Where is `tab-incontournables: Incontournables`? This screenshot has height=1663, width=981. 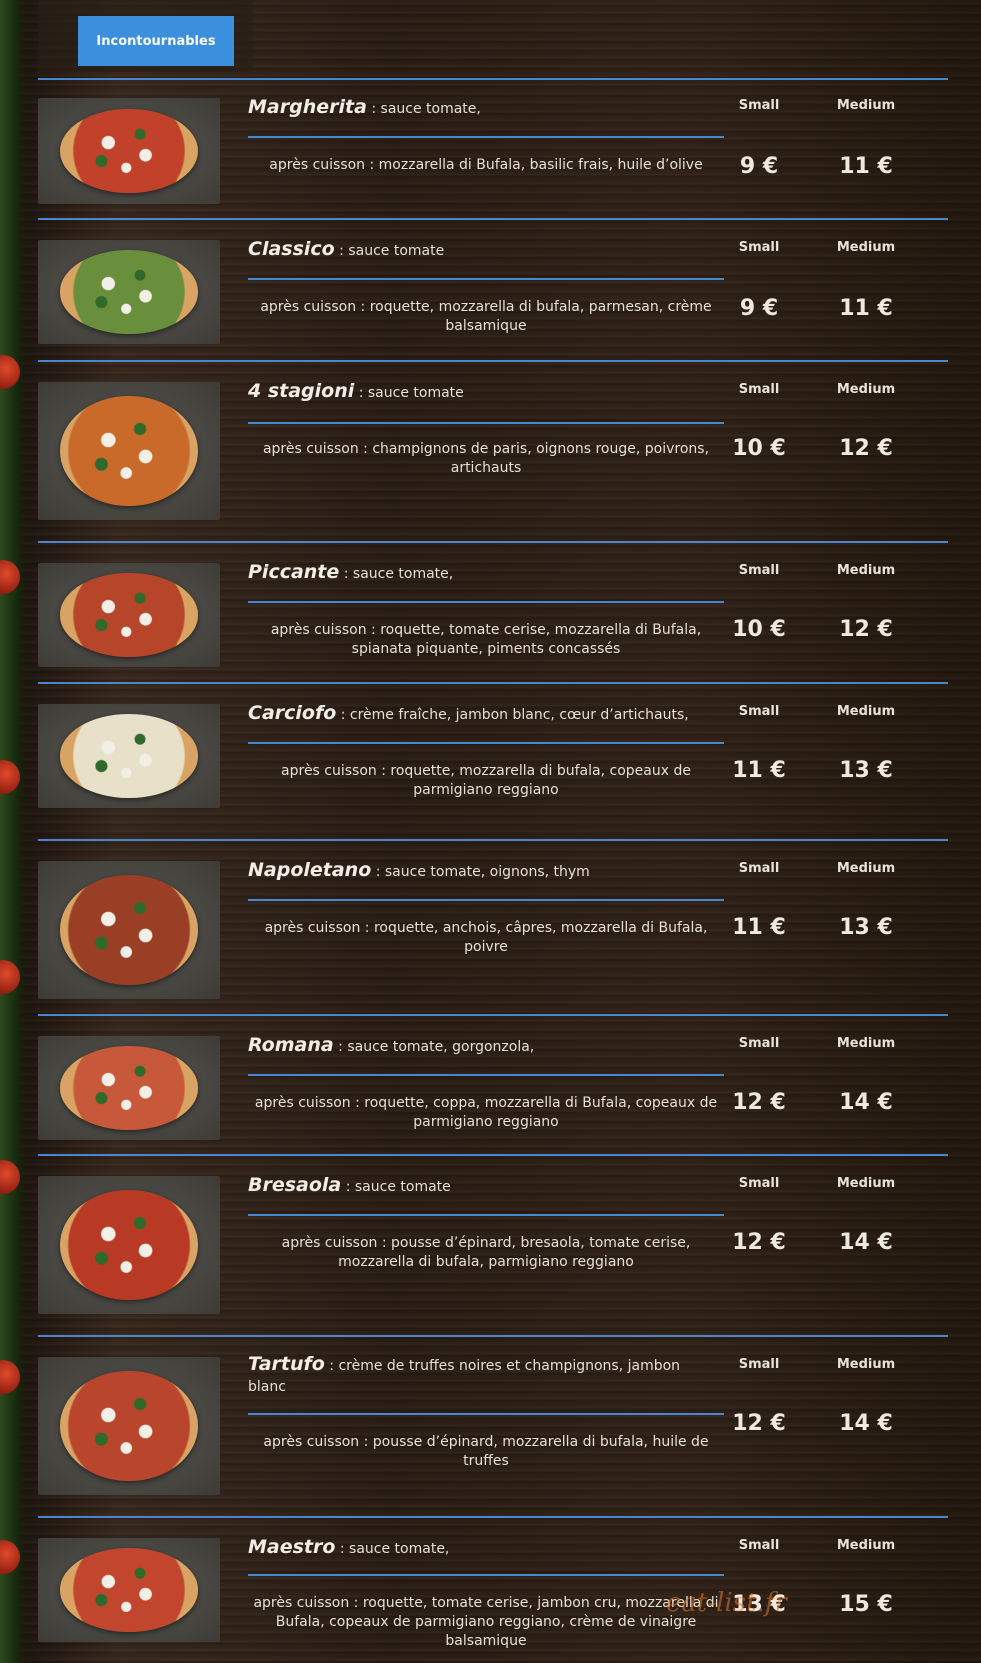 tab-incontournables: Incontournables is located at coordinates (156, 41).